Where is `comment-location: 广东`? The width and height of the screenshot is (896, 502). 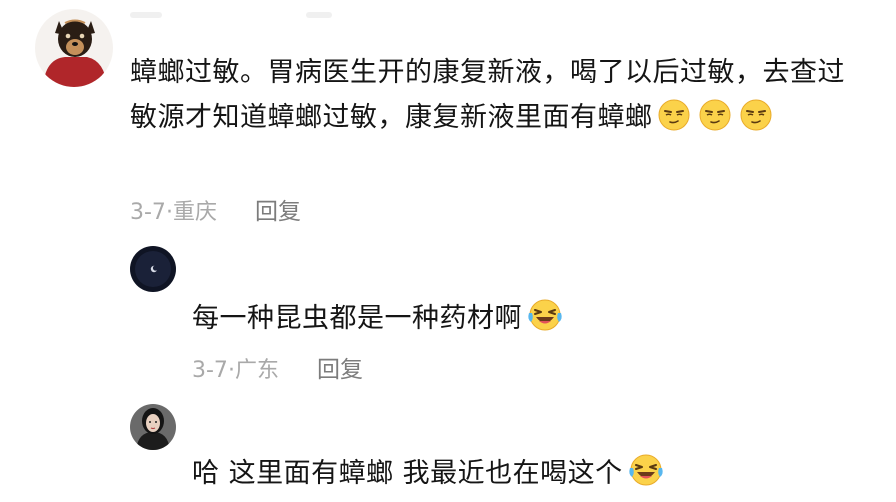
comment-location: 广东 is located at coordinates (256, 370).